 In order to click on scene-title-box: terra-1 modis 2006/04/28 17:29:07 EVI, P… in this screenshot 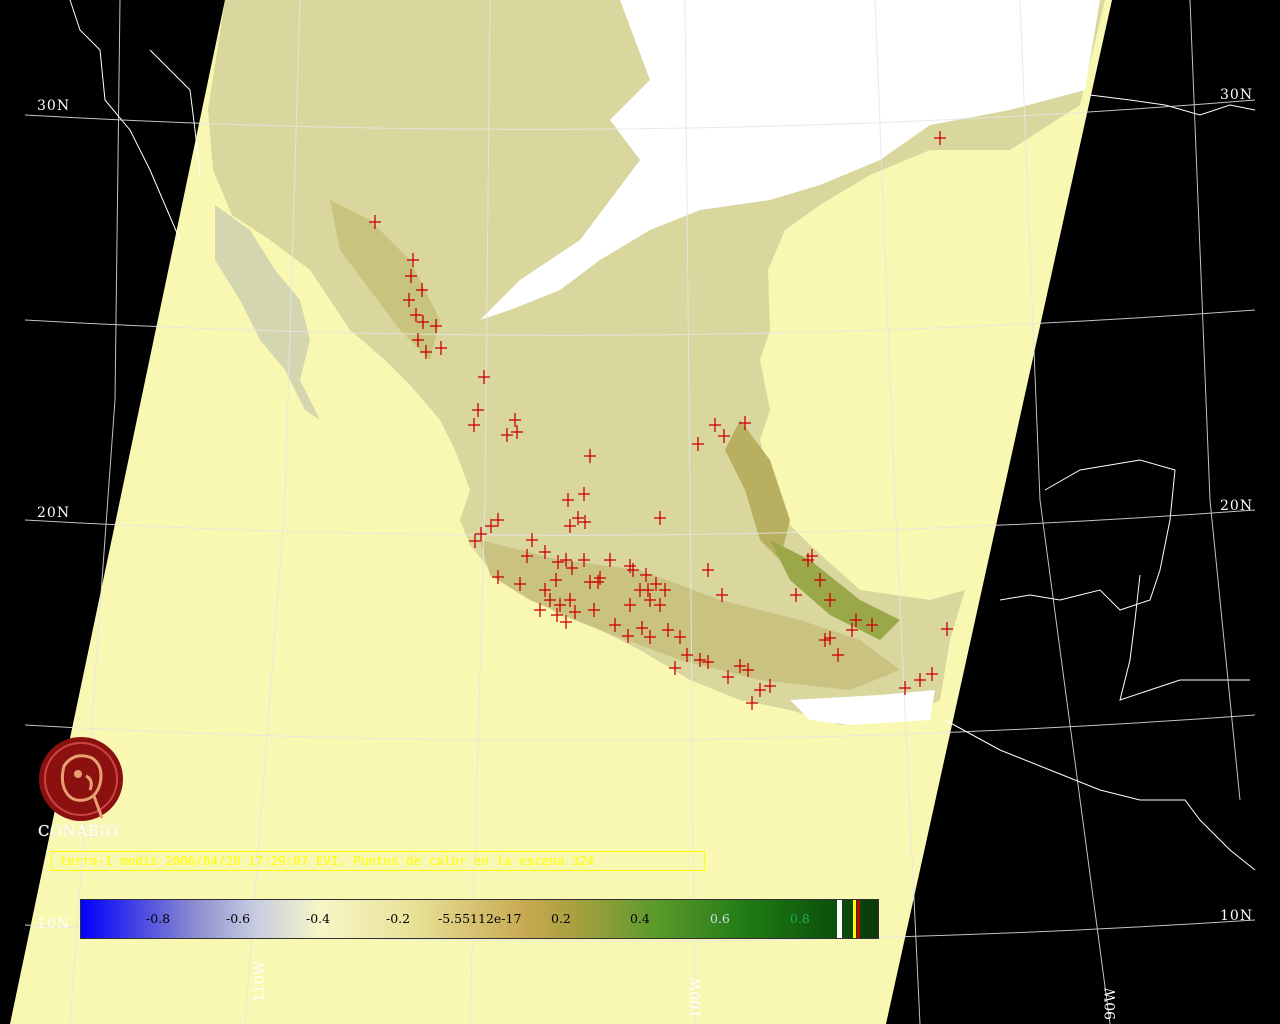, I will do `click(378, 861)`.